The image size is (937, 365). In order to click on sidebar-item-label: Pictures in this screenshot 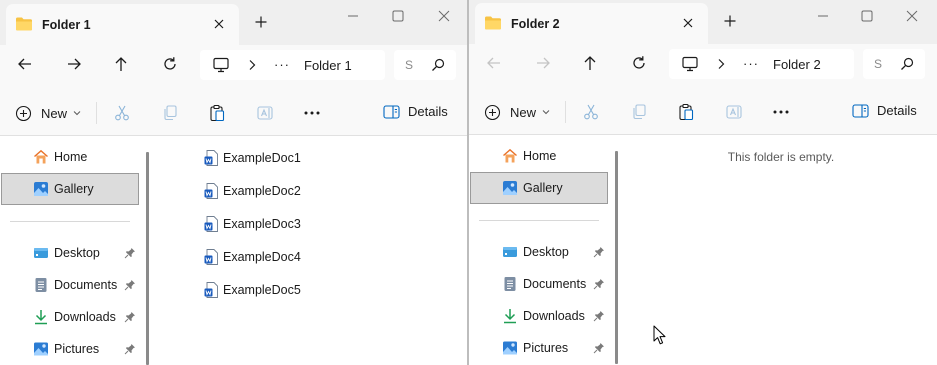, I will do `click(546, 348)`.